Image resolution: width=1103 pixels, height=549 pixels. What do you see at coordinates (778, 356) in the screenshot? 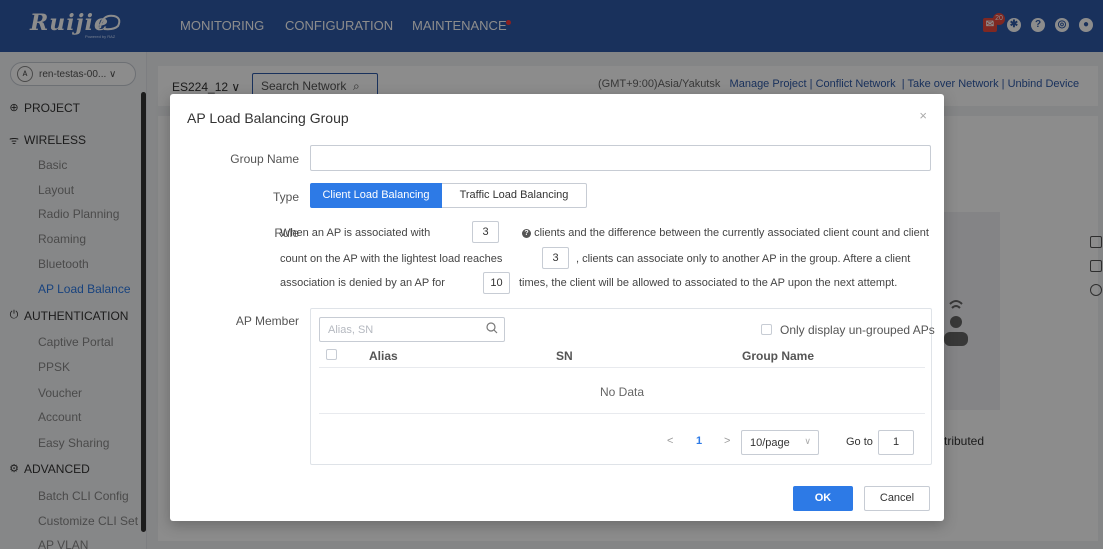
I see `column-group-name: Group Name` at bounding box center [778, 356].